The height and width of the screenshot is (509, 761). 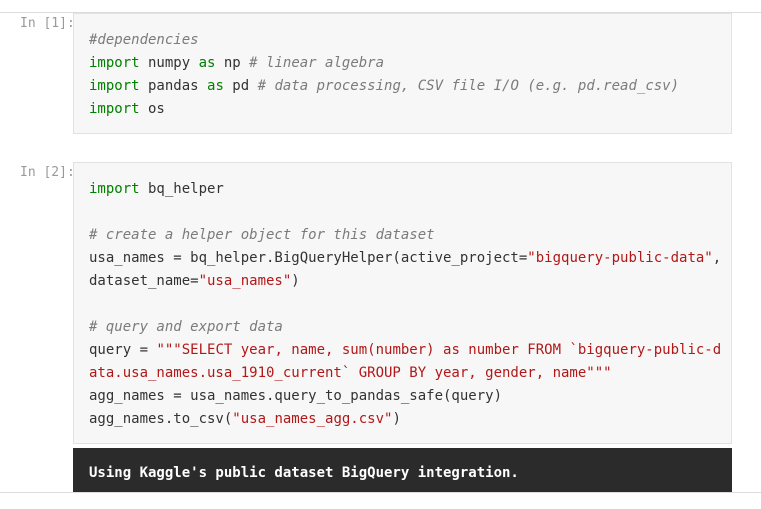 I want to click on code-token: pd, so click(x=240, y=86).